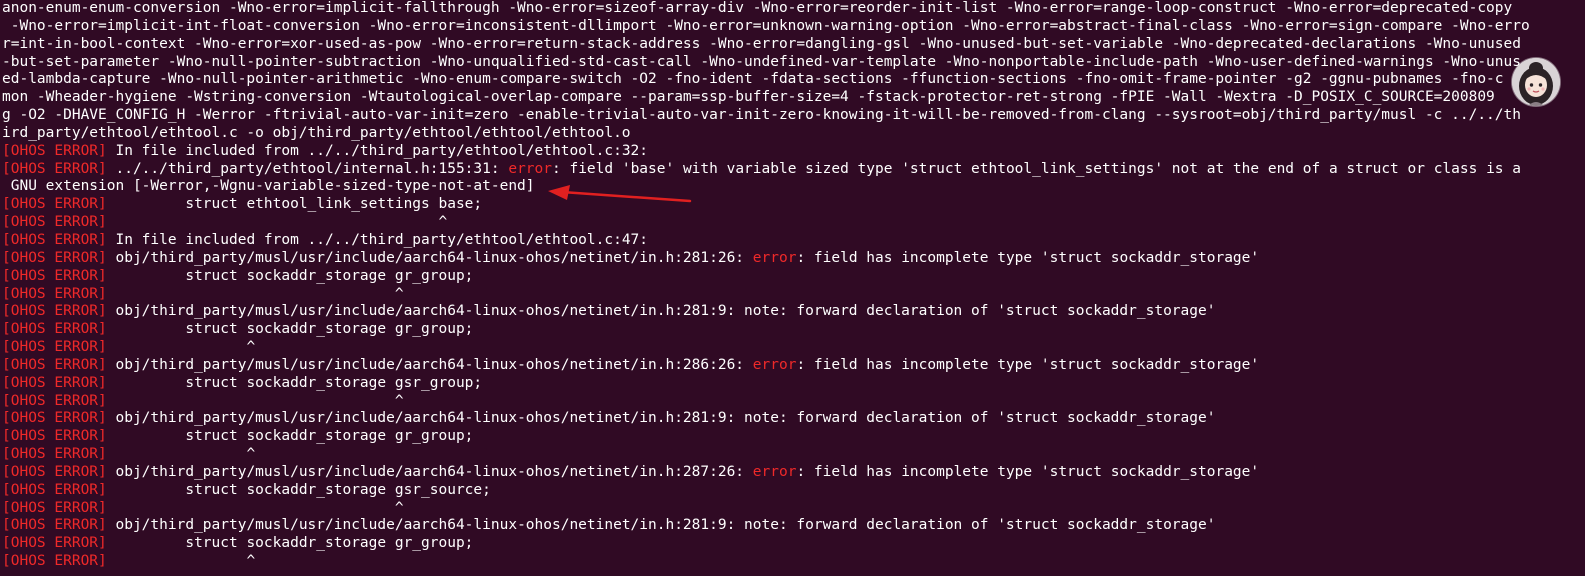 The image size is (1585, 576). I want to click on line-text: struct sockaddr_storage gsr_group;, so click(294, 382).